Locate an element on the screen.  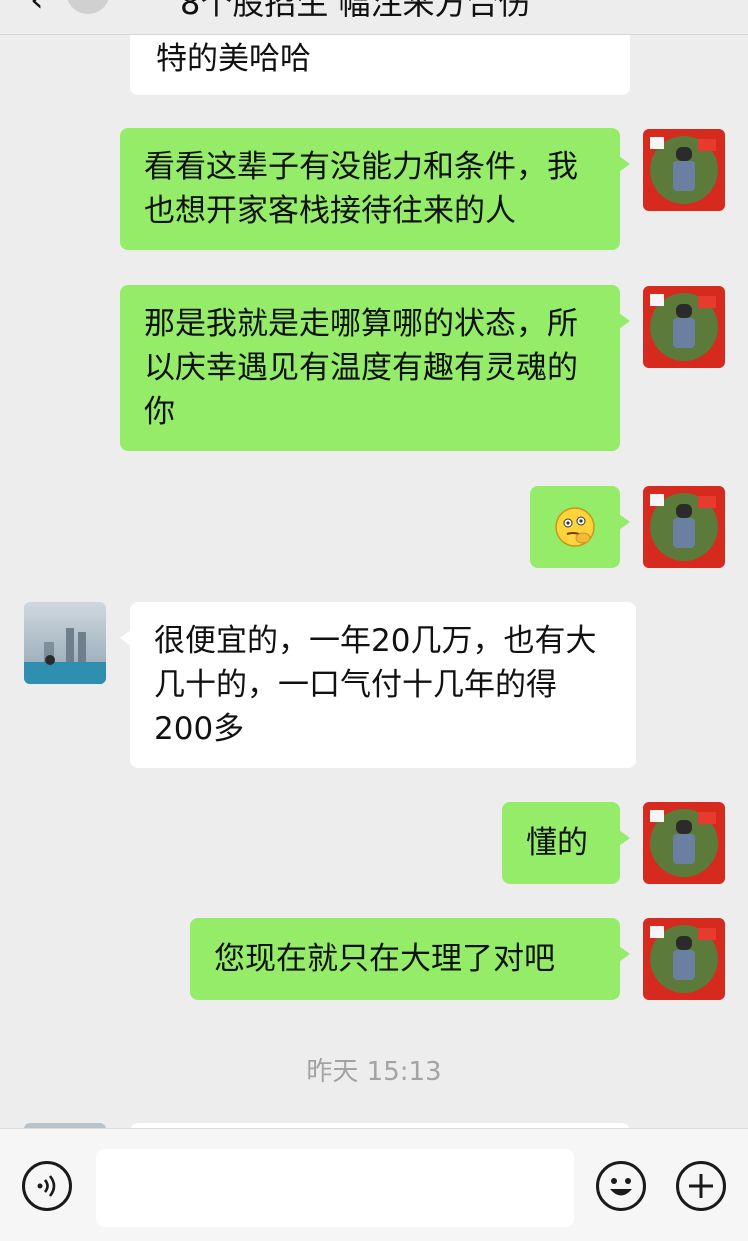
input-toolbar is located at coordinates (374, 1184).